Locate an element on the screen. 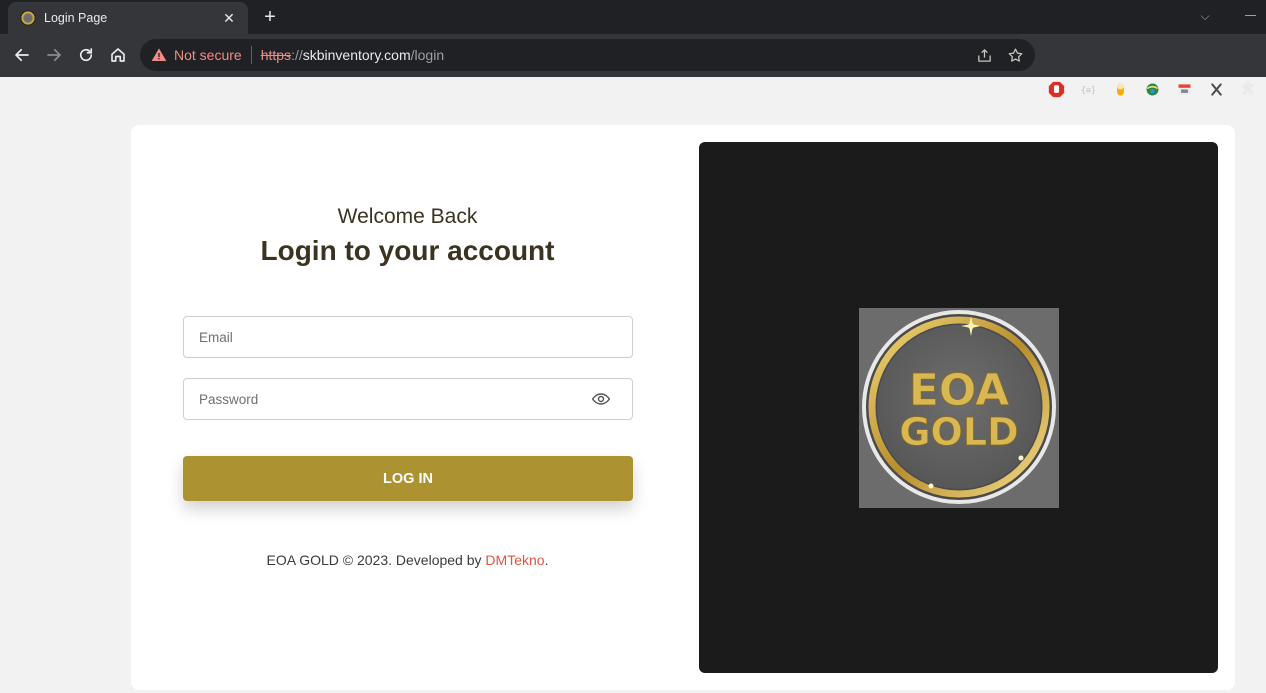 The image size is (1266, 693). security-status: Not secure is located at coordinates (208, 55).